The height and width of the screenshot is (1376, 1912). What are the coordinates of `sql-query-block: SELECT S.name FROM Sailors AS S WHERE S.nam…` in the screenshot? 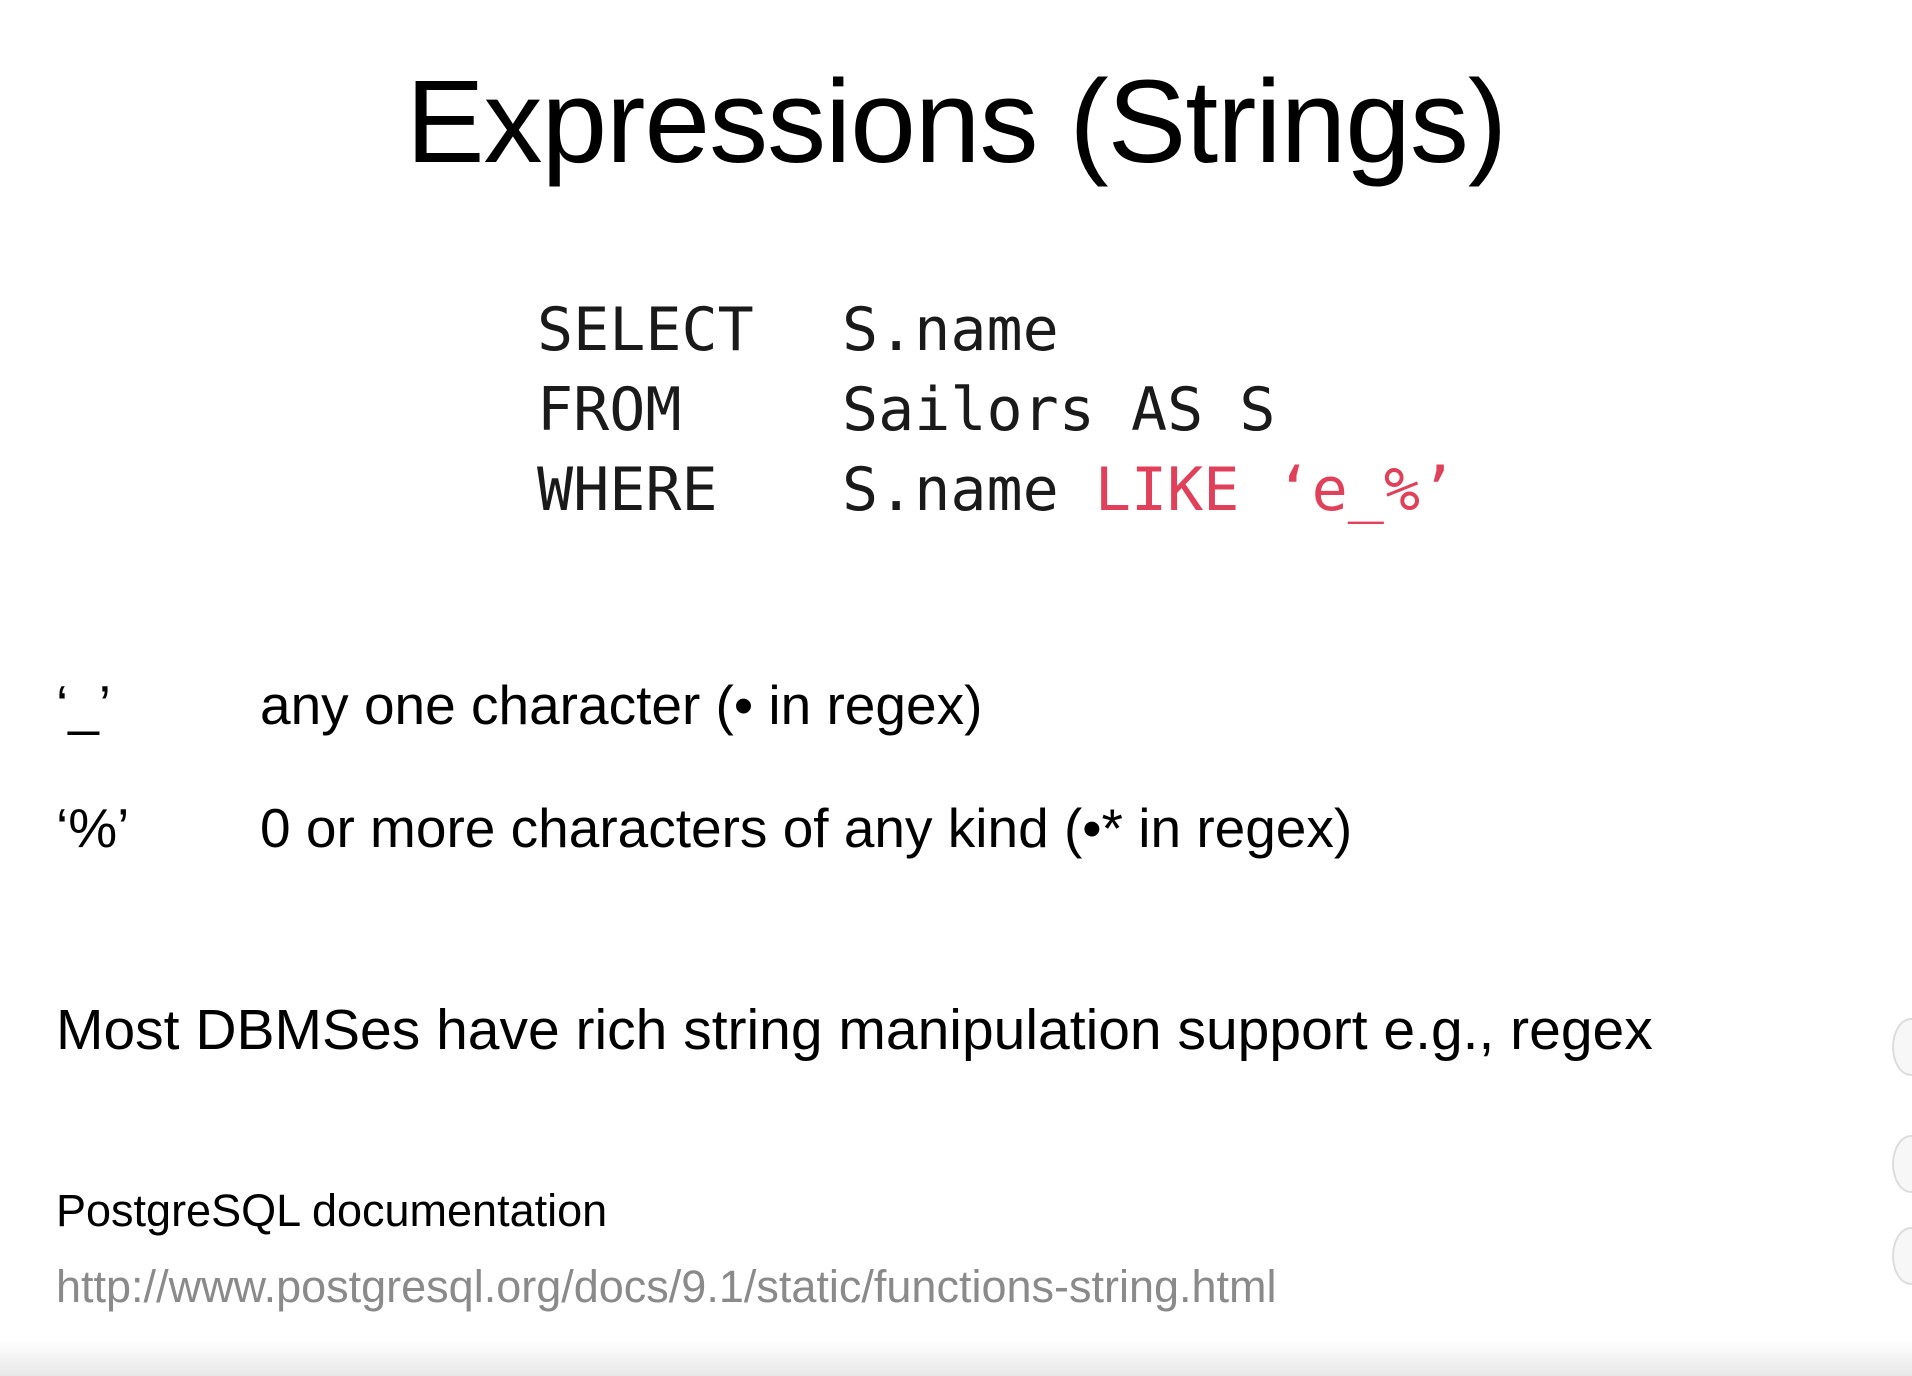 It's located at (996, 410).